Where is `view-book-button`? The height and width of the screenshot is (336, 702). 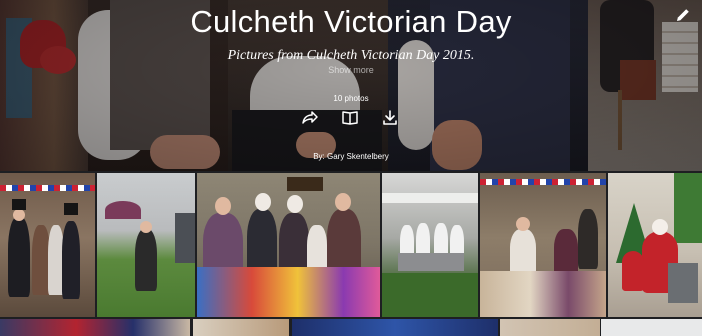 view-book-button is located at coordinates (350, 118).